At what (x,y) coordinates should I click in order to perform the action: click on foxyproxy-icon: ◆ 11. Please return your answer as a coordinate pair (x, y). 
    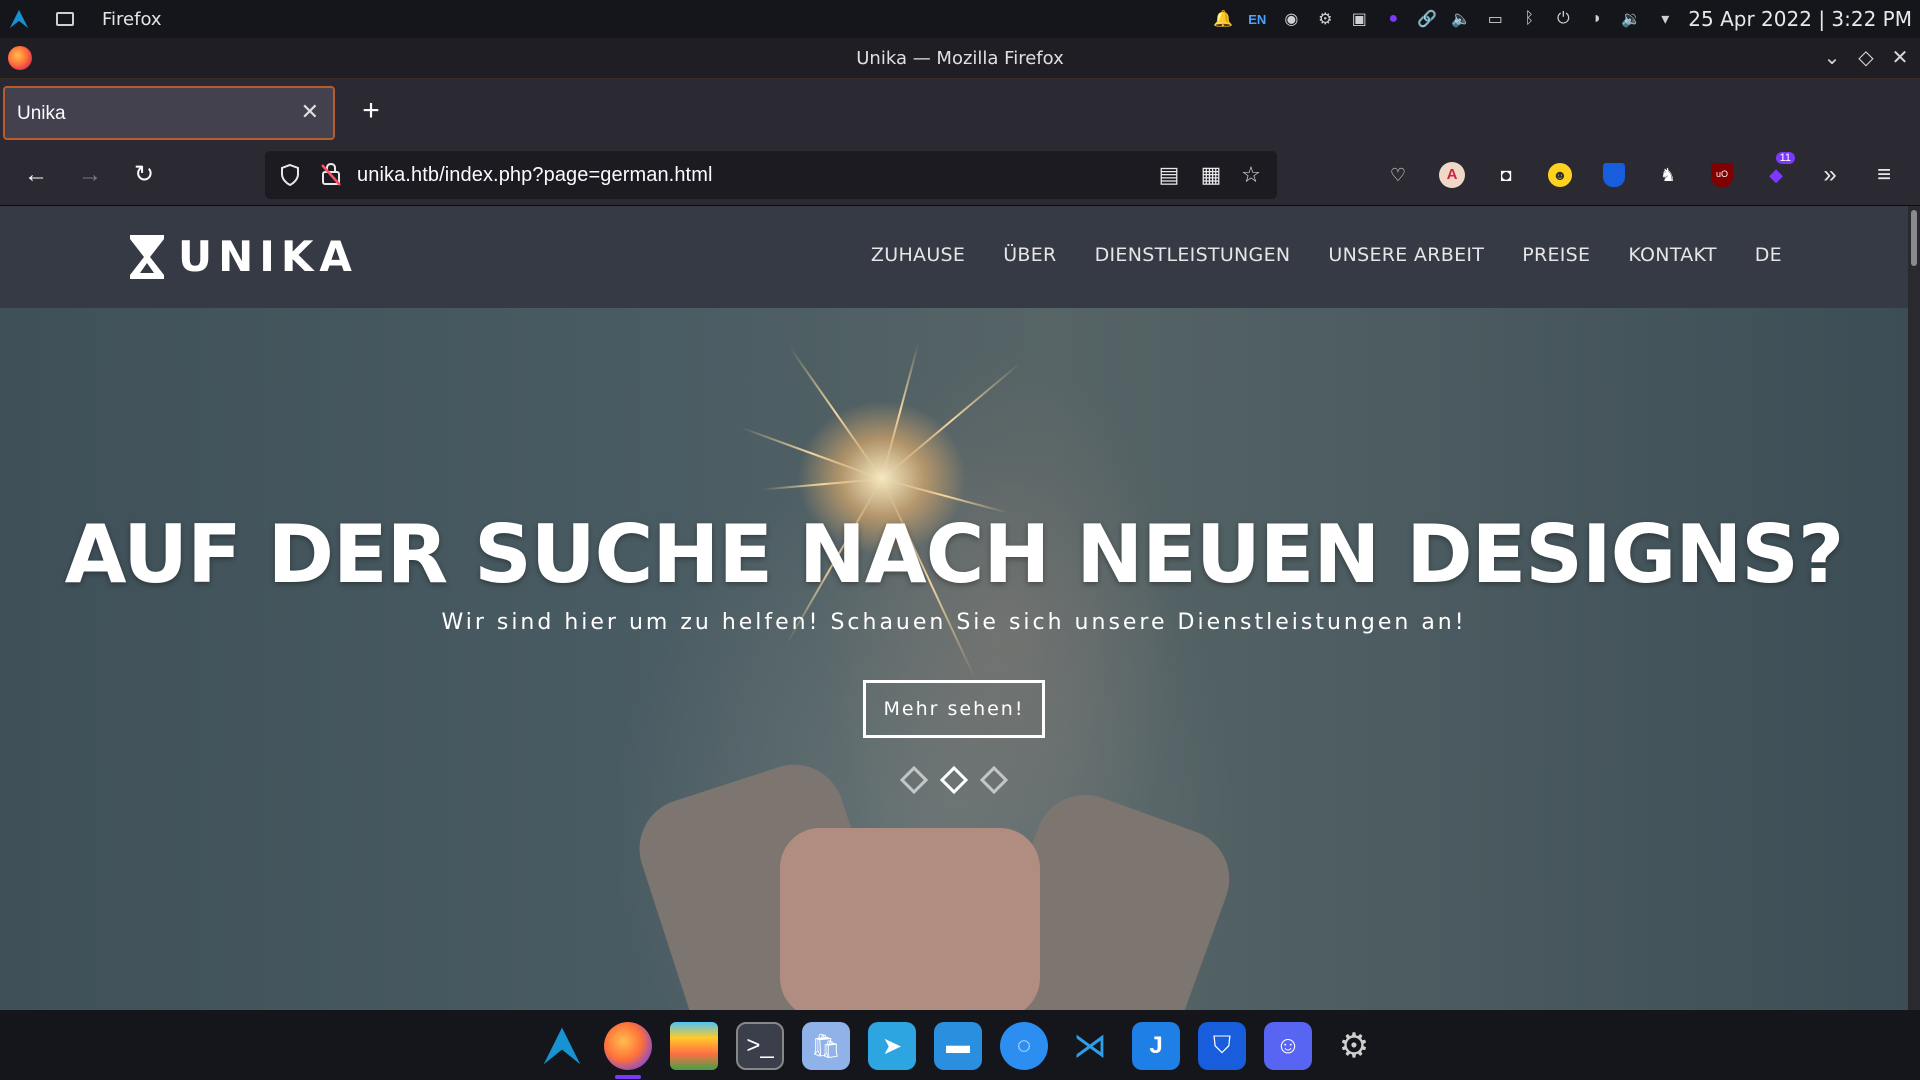
    Looking at the image, I should click on (1777, 172).